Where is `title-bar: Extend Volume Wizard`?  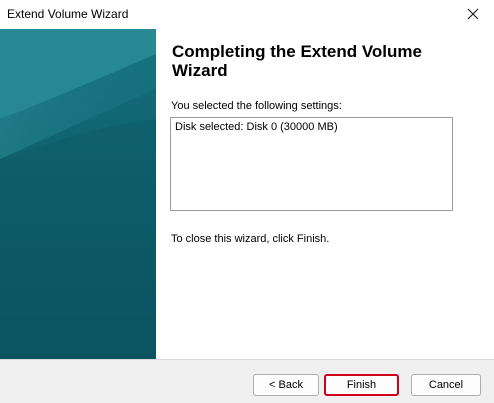 title-bar: Extend Volume Wizard is located at coordinates (247, 14).